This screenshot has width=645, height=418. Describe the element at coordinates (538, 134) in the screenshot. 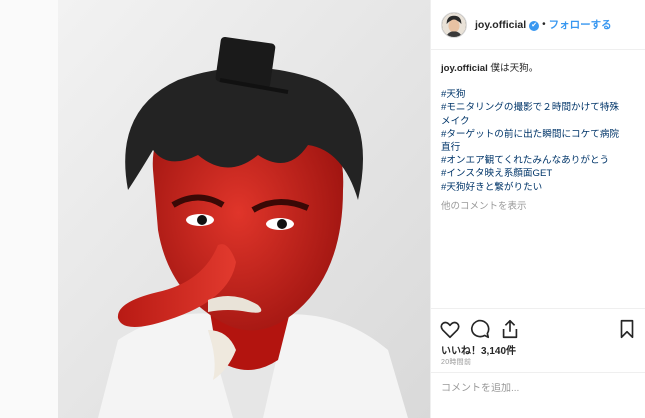

I see `hashtag-line: #ターゲットの前に出た瞬間にコケて病院` at that location.